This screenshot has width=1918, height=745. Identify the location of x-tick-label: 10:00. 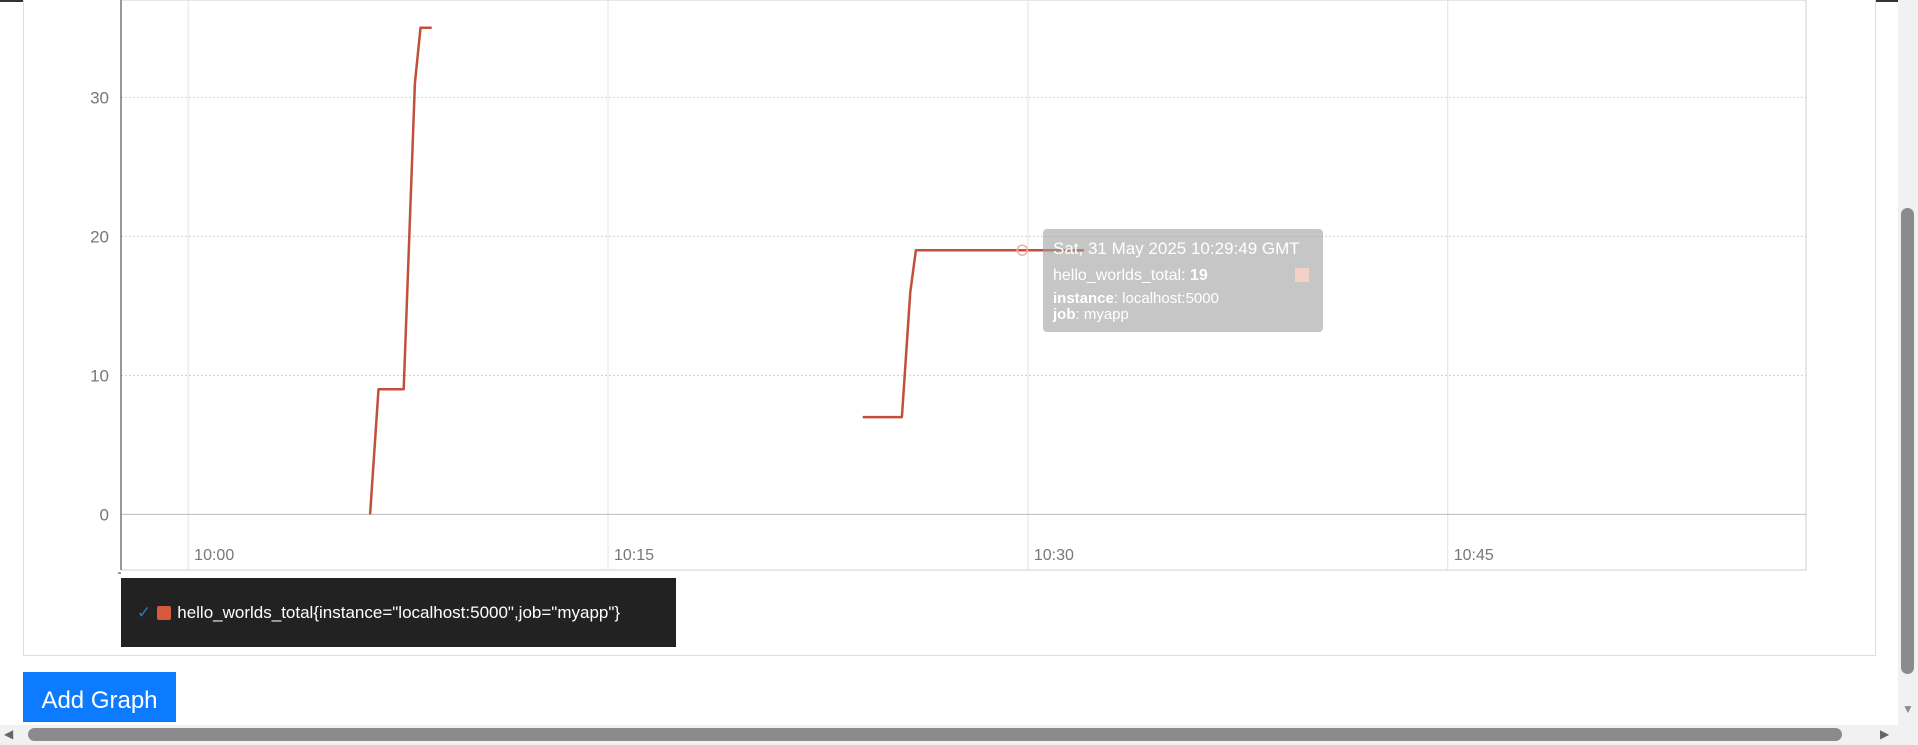
(214, 555).